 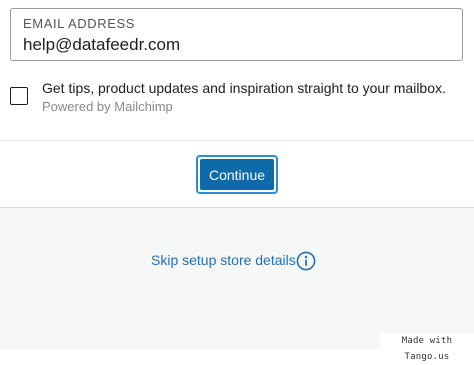 What do you see at coordinates (306, 261) in the screenshot?
I see `info-circle-icon` at bounding box center [306, 261].